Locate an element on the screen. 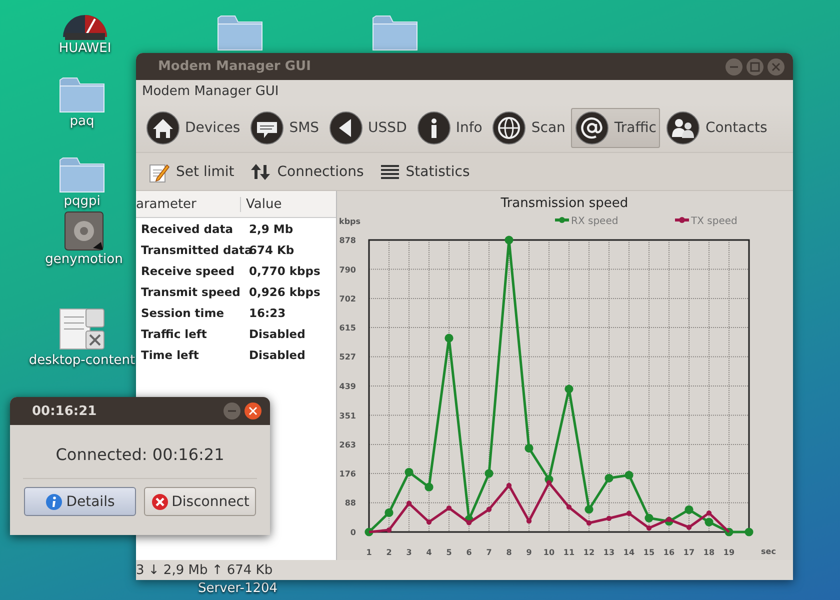 Image resolution: width=840 pixels, height=600 pixels. tick-label: 790 is located at coordinates (347, 269).